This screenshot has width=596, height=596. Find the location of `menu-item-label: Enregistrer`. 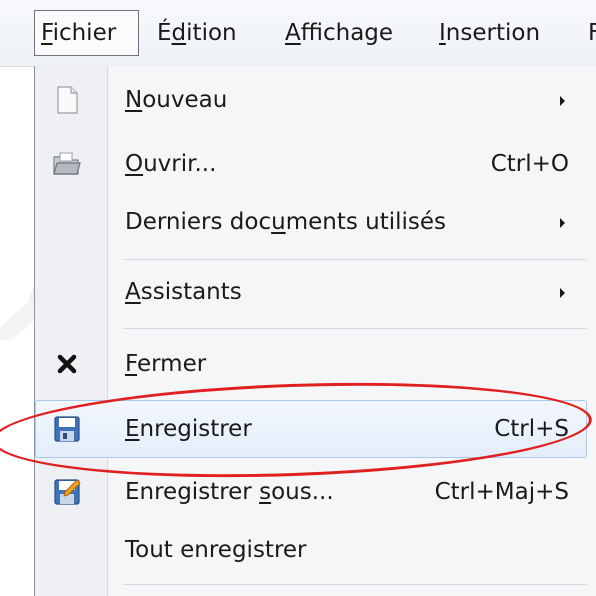

menu-item-label: Enregistrer is located at coordinates (188, 429).